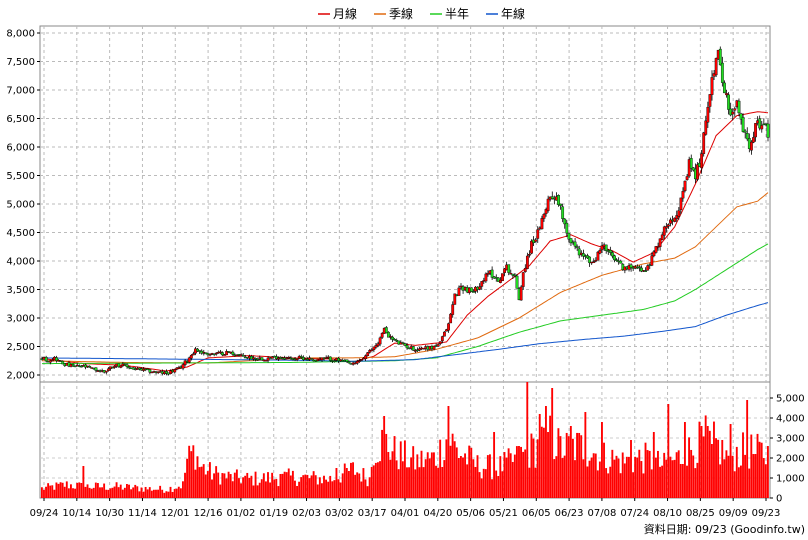 The image size is (808, 540). I want to click on x-tick-label: 05/21, so click(503, 513).